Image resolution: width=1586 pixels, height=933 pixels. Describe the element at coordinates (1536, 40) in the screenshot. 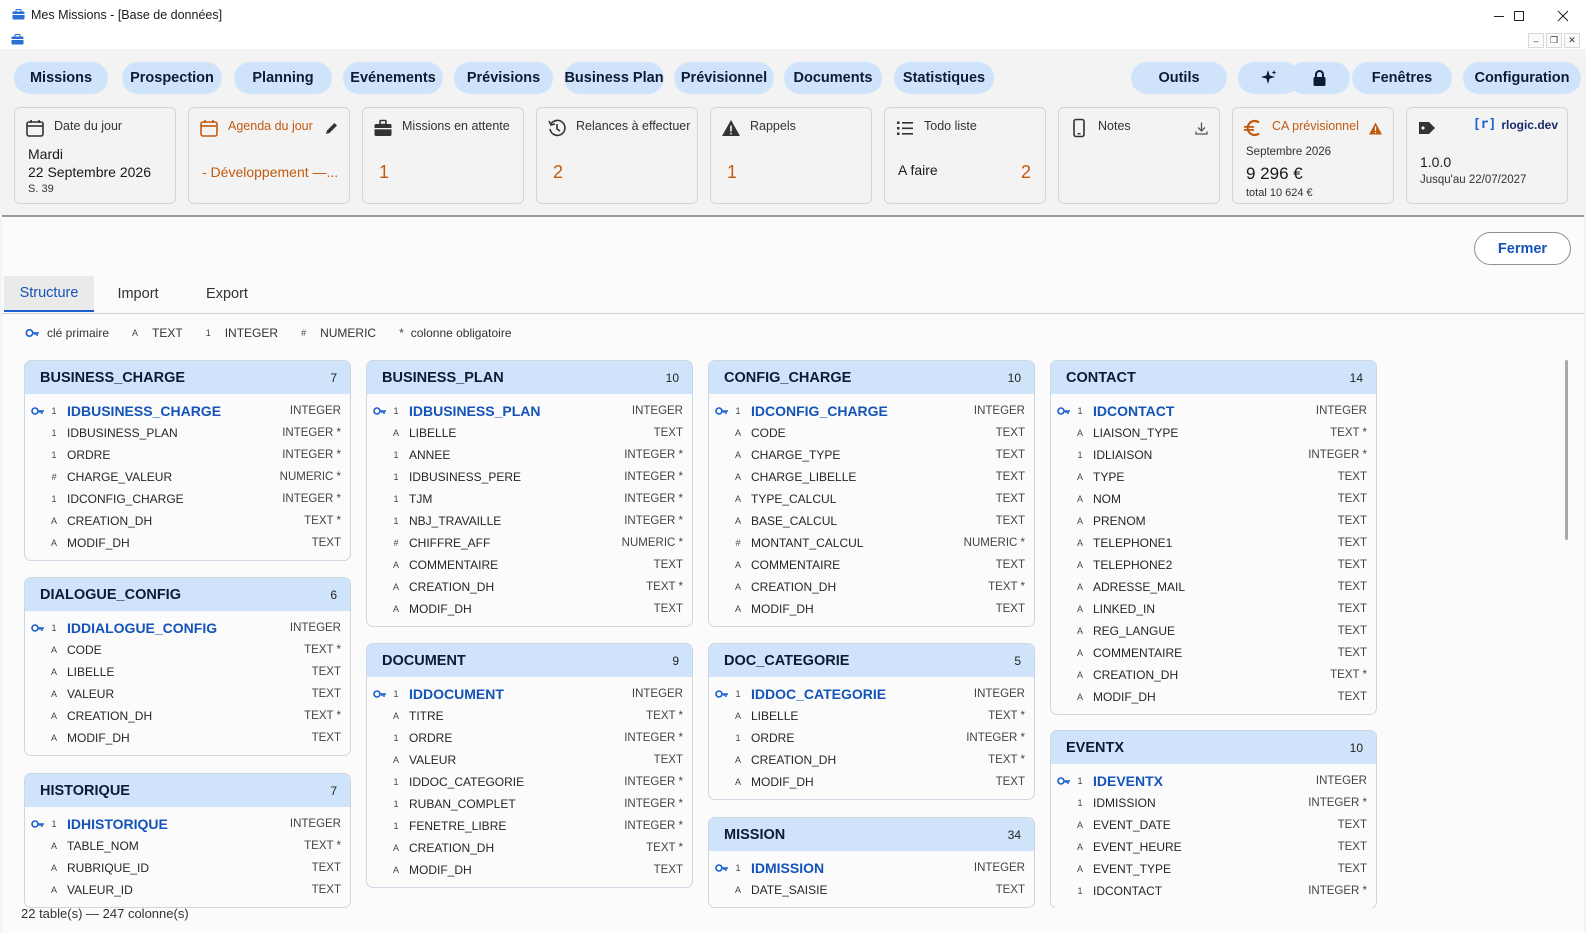

I see `mdi-minimize-icon: –` at that location.